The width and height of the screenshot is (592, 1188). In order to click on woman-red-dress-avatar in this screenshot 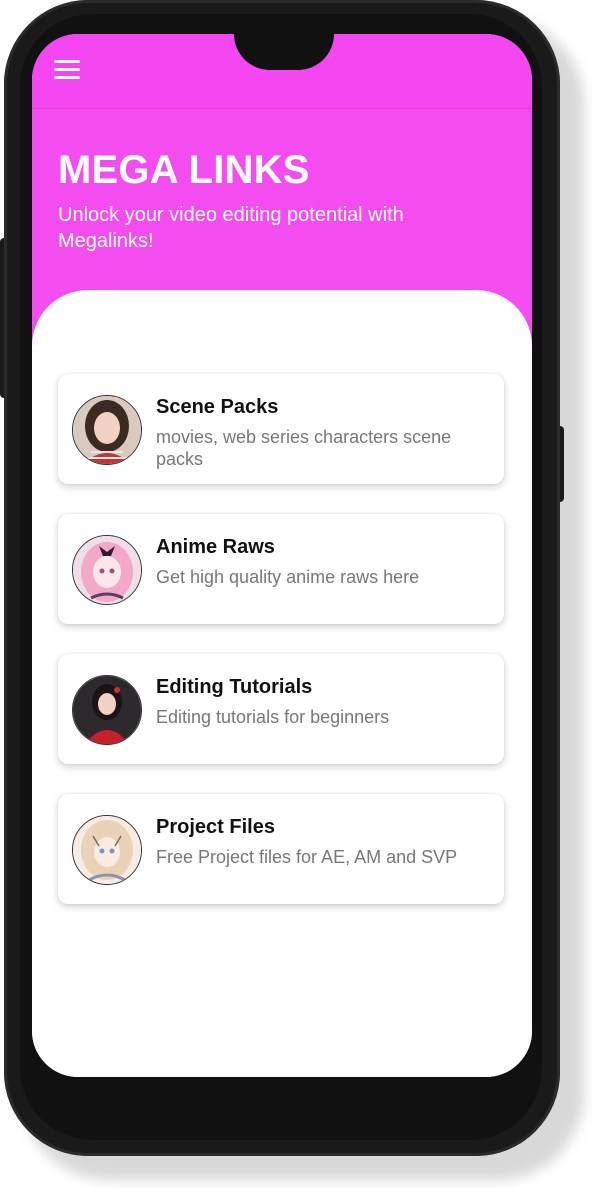, I will do `click(107, 710)`.